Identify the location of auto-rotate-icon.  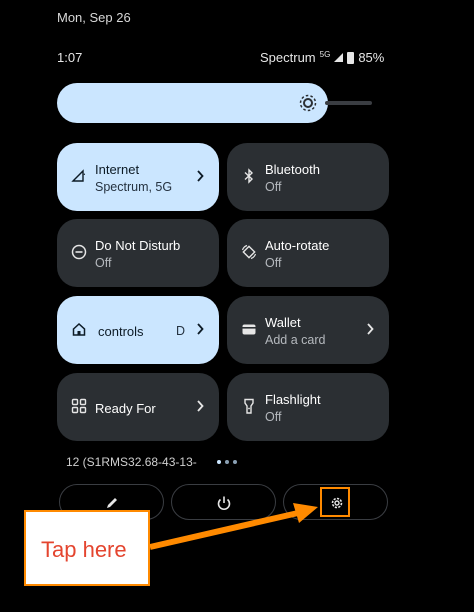
(249, 252).